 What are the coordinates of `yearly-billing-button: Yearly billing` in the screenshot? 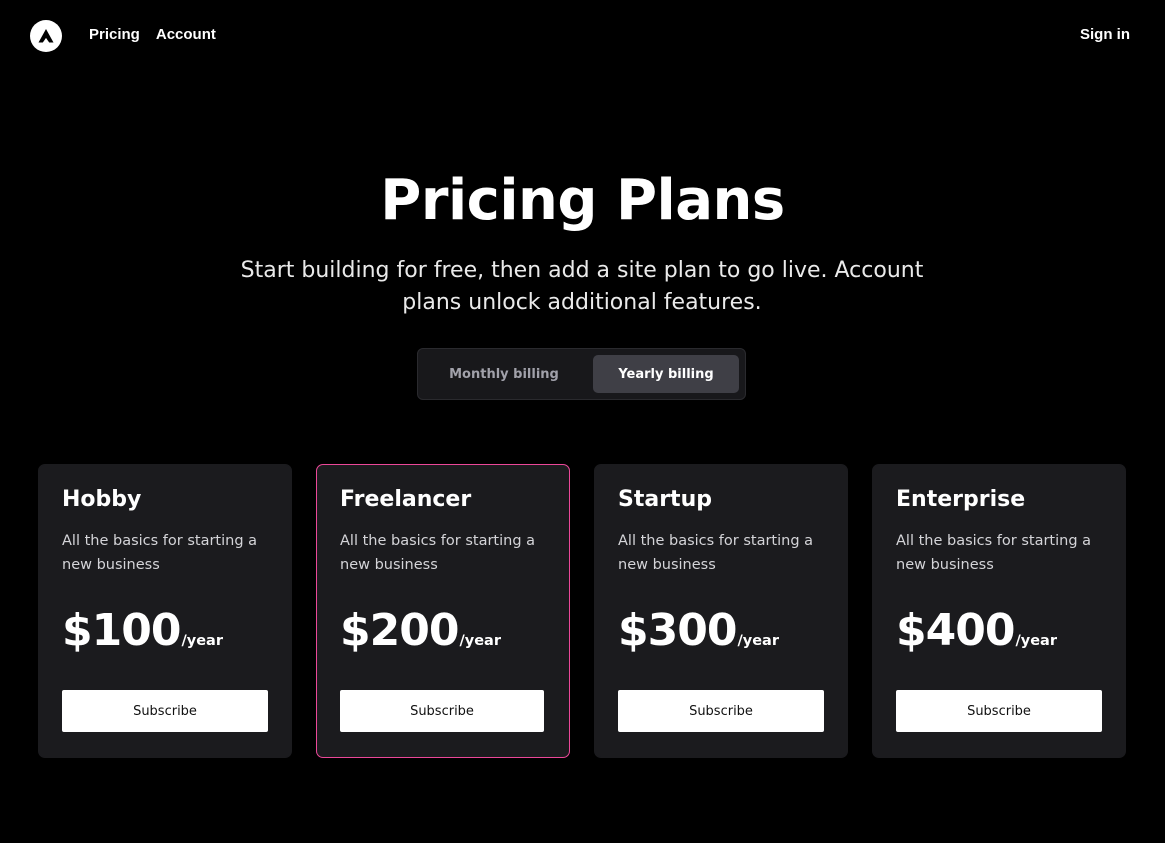 It's located at (666, 374).